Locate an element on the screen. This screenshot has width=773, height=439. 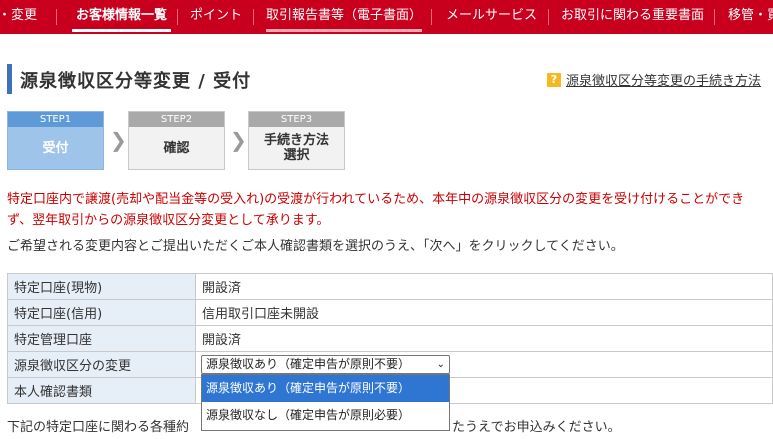
row-header: 特定管理口座 is located at coordinates (101, 338).